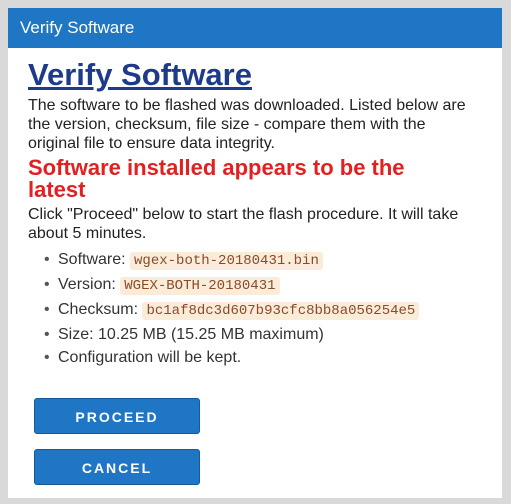  Describe the element at coordinates (117, 416) in the screenshot. I see `proceed-button: PROCEED` at that location.